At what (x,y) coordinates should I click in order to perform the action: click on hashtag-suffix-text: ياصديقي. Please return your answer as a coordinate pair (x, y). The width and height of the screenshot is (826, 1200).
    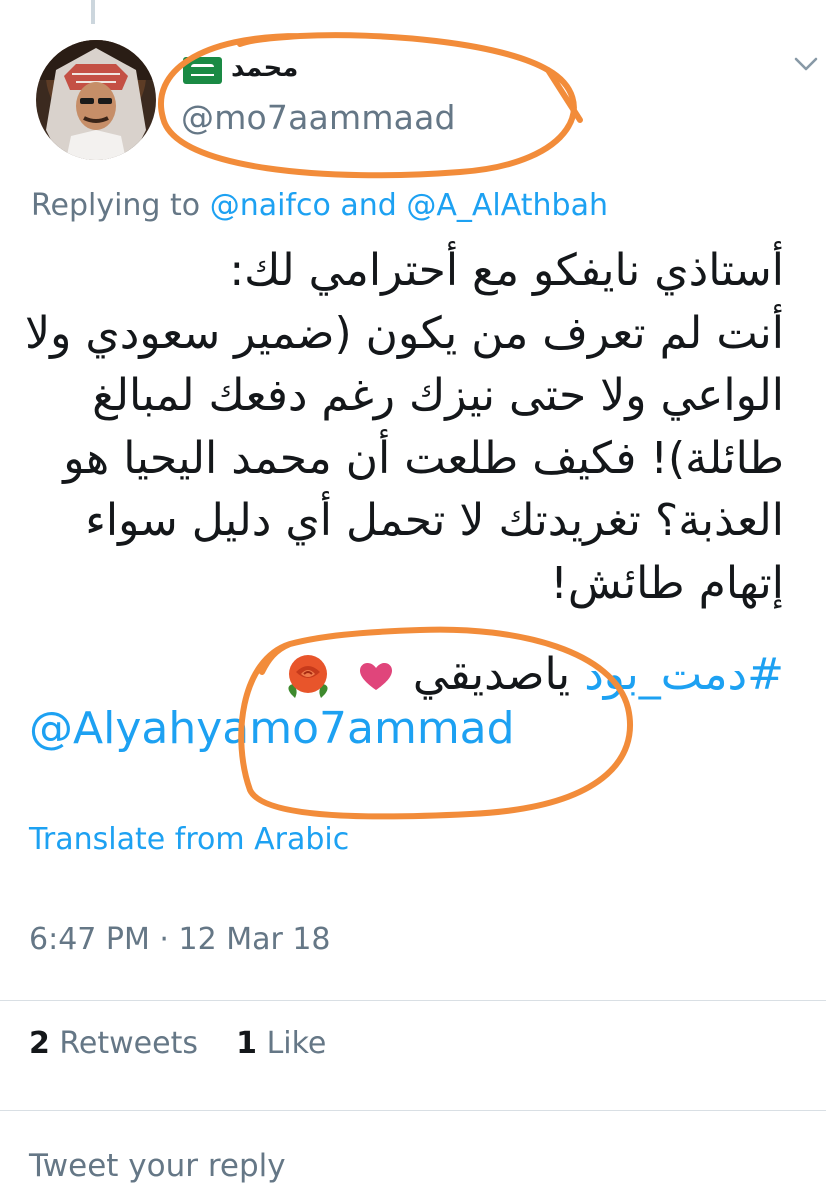
    Looking at the image, I should click on (491, 674).